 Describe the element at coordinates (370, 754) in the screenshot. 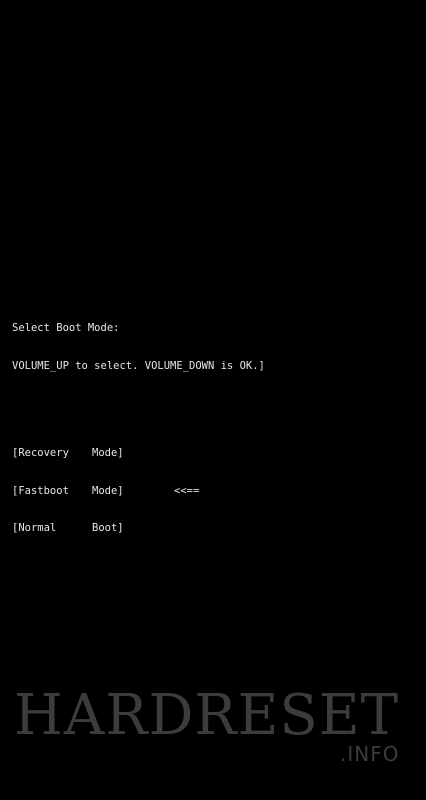

I see `hardreset-watermark-suffix: .INFO` at that location.